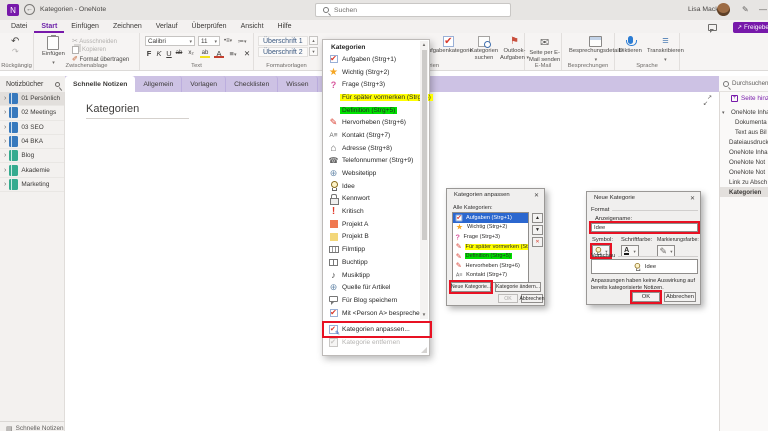  Describe the element at coordinates (32, 142) in the screenshot. I see `notebook-04-bka: 04 BKA` at that location.